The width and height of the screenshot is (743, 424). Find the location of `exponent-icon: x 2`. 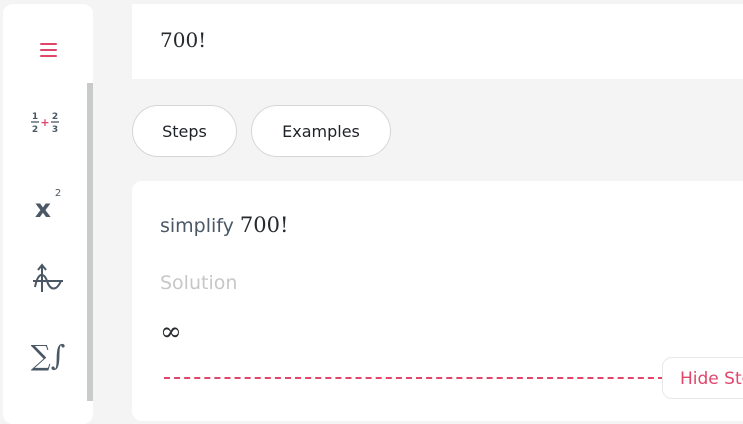

exponent-icon: x 2 is located at coordinates (48, 204).